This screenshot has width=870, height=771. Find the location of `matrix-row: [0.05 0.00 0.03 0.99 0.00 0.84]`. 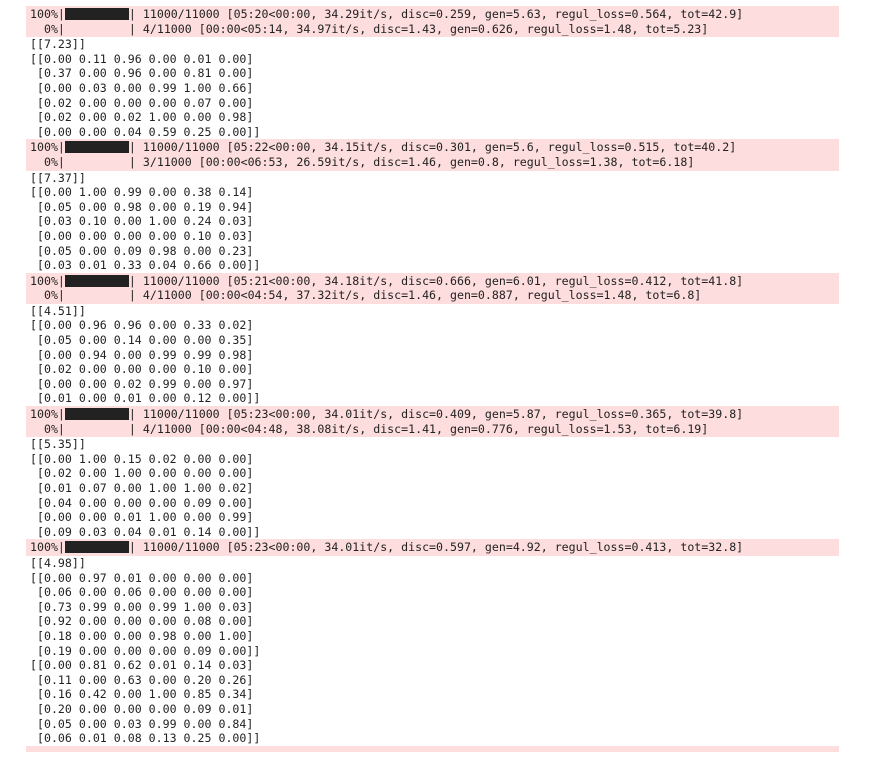

matrix-row: [0.05 0.00 0.03 0.99 0.00 0.84] is located at coordinates (142, 723).